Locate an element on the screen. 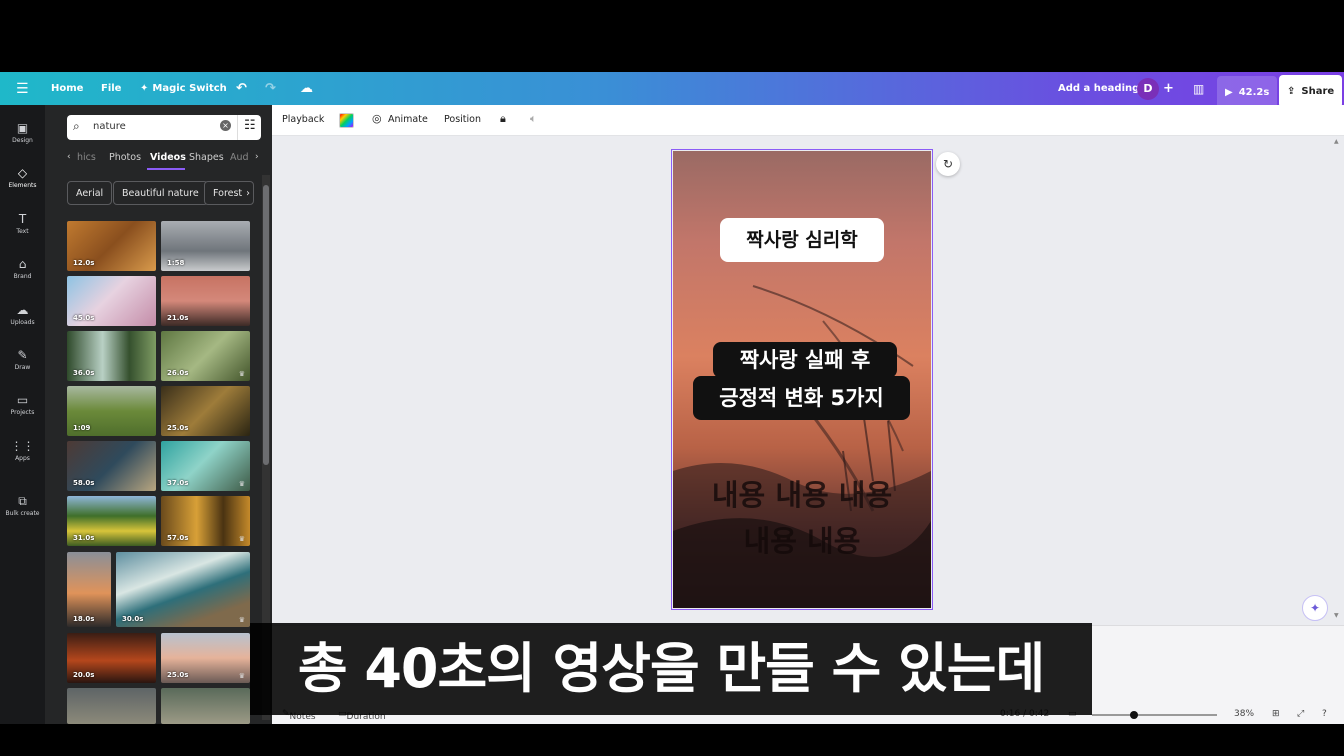  design-headline-line2: 긍정적 변화 5가지 is located at coordinates (801, 398).